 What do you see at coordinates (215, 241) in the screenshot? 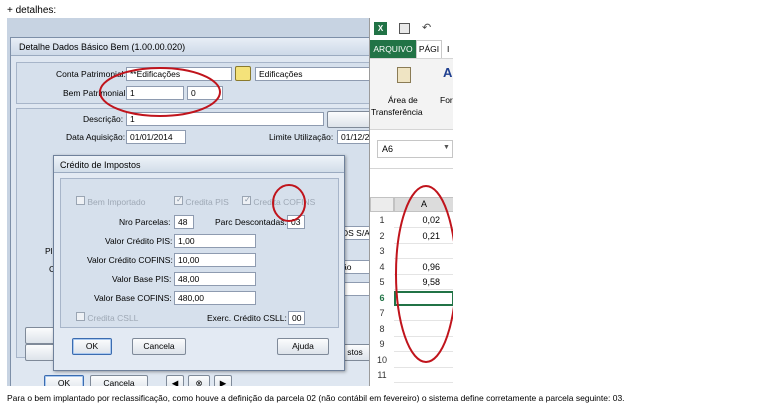
I see `valor-credito-pis-field: 1,00` at bounding box center [215, 241].